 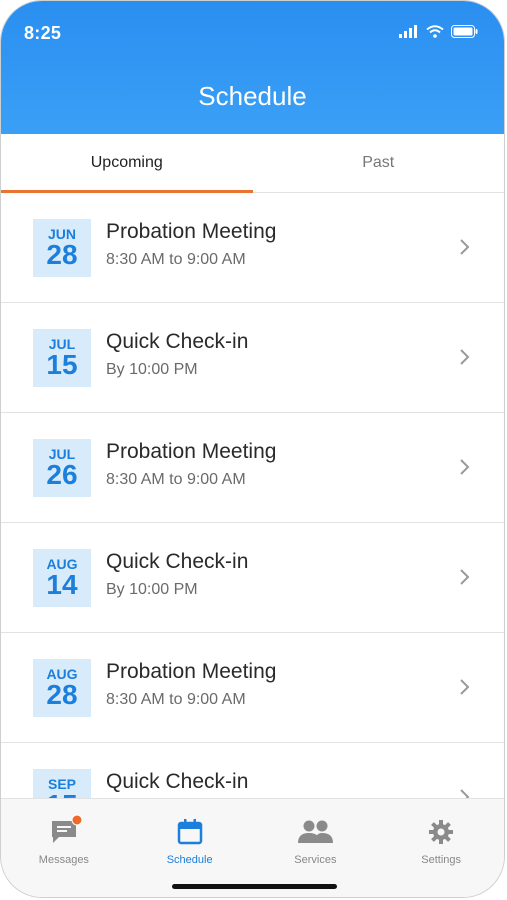 I want to click on nav-label: Settings, so click(x=441, y=860).